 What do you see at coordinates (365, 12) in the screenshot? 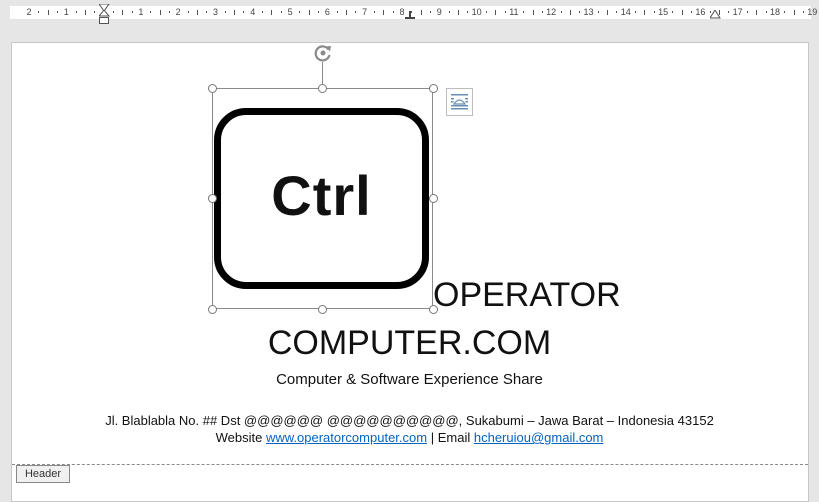
I see `ruler-number: 7` at bounding box center [365, 12].